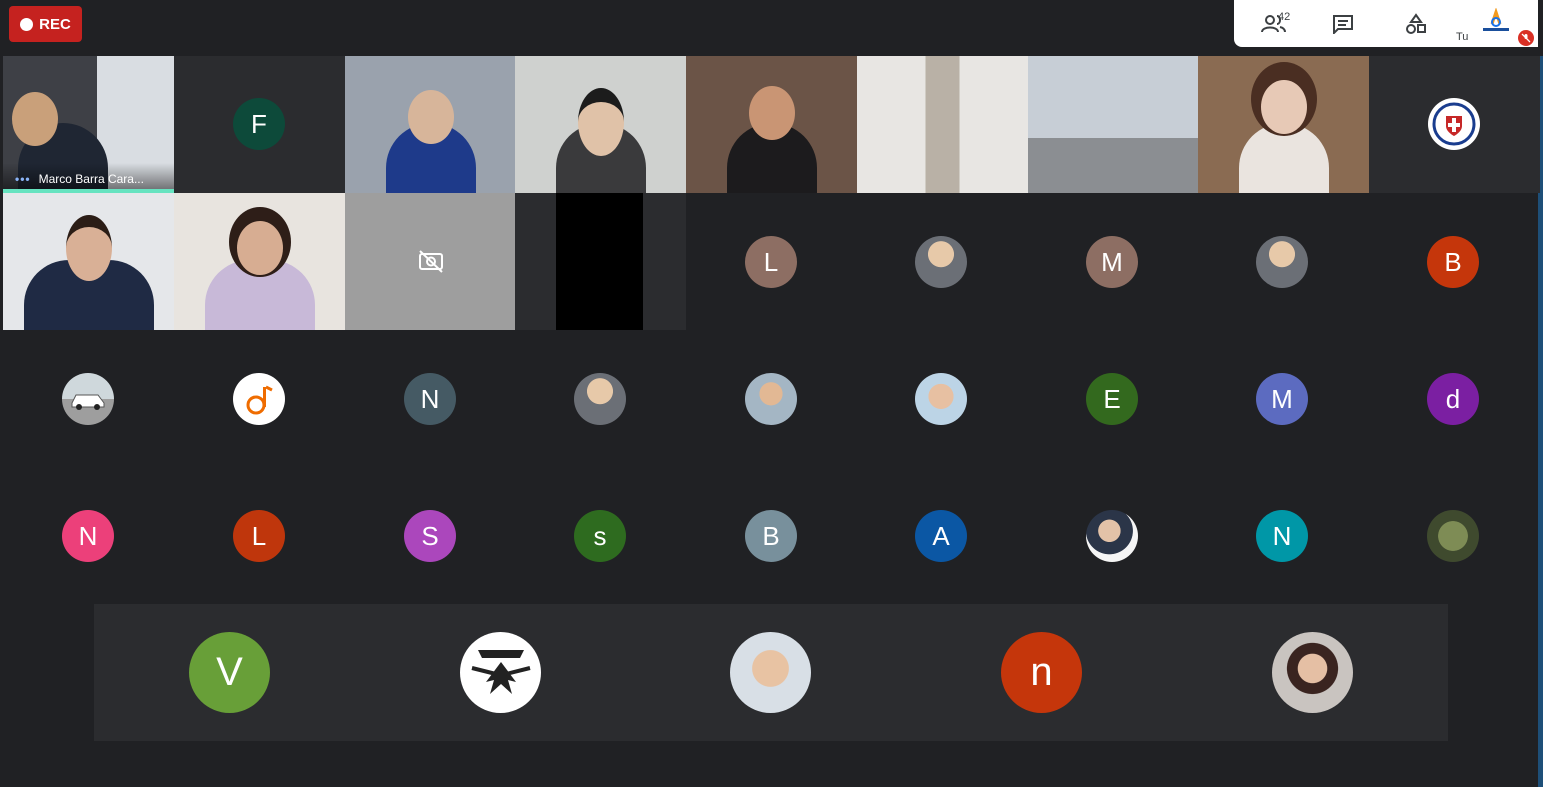 The height and width of the screenshot is (787, 1543). I want to click on music-note-logo-icon, so click(259, 400).